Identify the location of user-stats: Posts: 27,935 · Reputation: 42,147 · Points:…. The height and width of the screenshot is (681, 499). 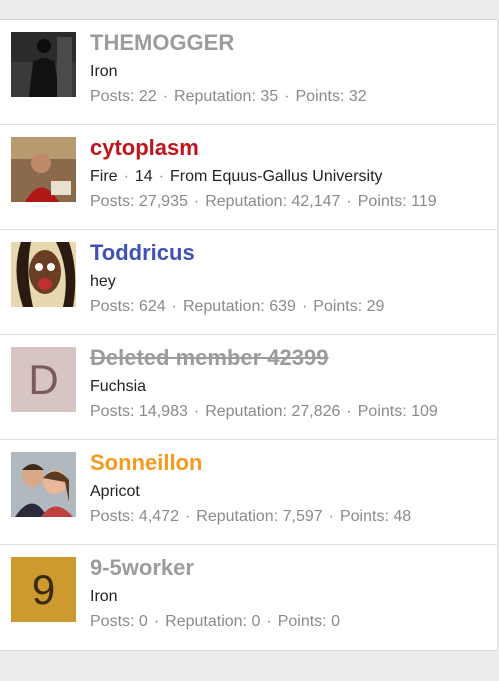
(289, 202).